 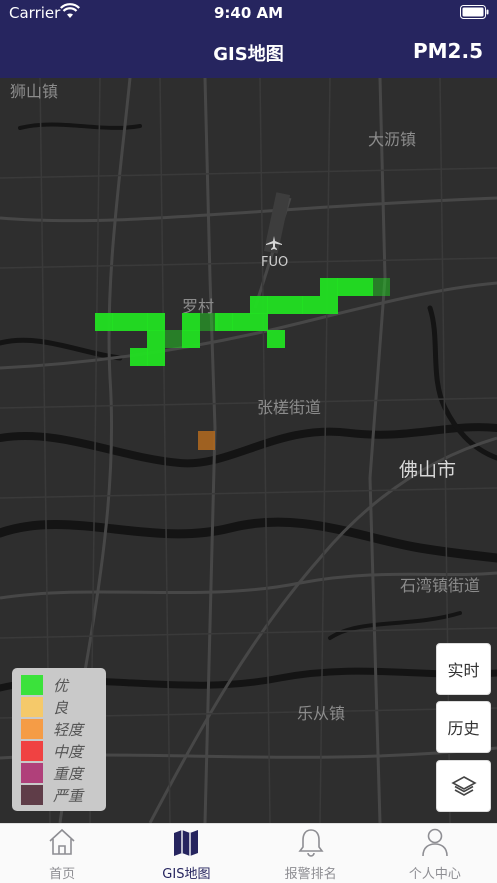 What do you see at coordinates (463, 669) in the screenshot?
I see `realtime-button: 实时` at bounding box center [463, 669].